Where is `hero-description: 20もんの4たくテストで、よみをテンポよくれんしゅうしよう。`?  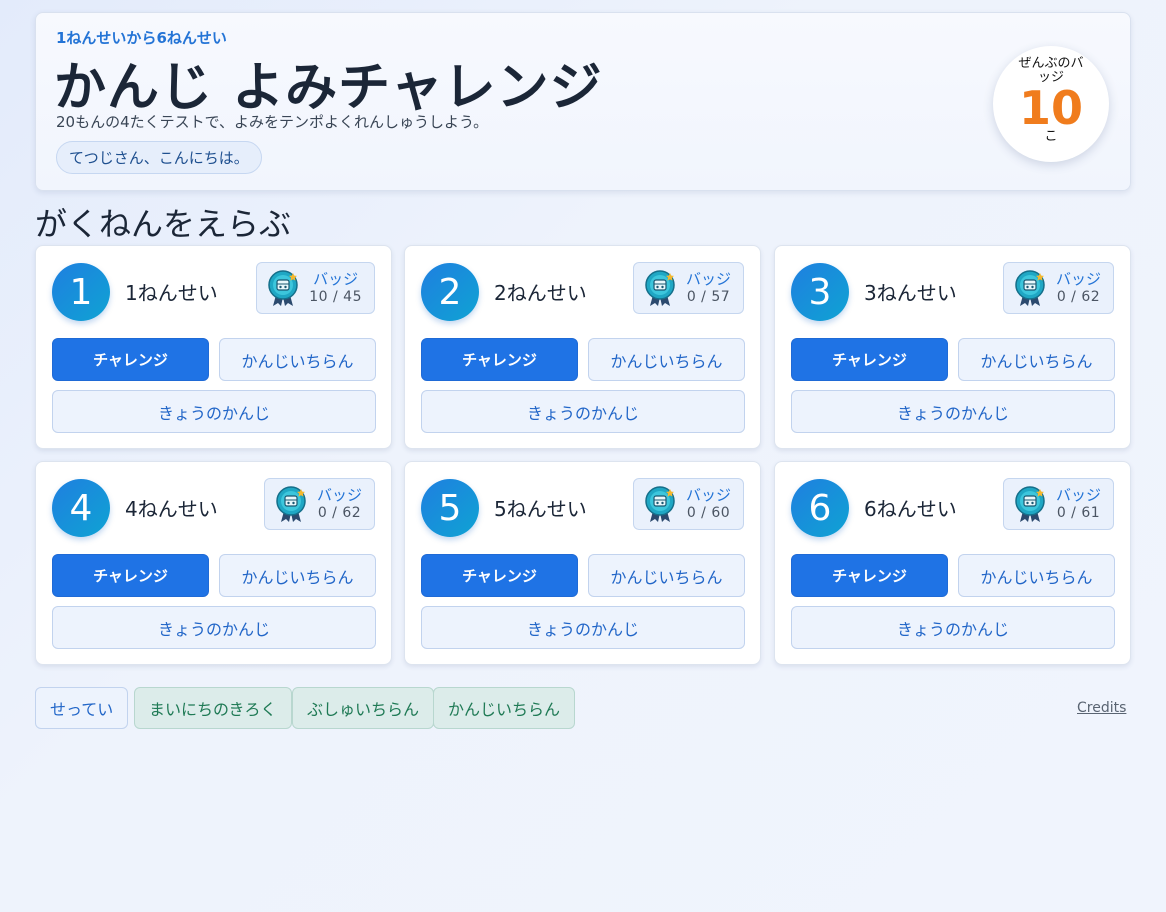 hero-description: 20もんの4たくテストで、よみをテンポよくれんしゅうしよう。 is located at coordinates (272, 122).